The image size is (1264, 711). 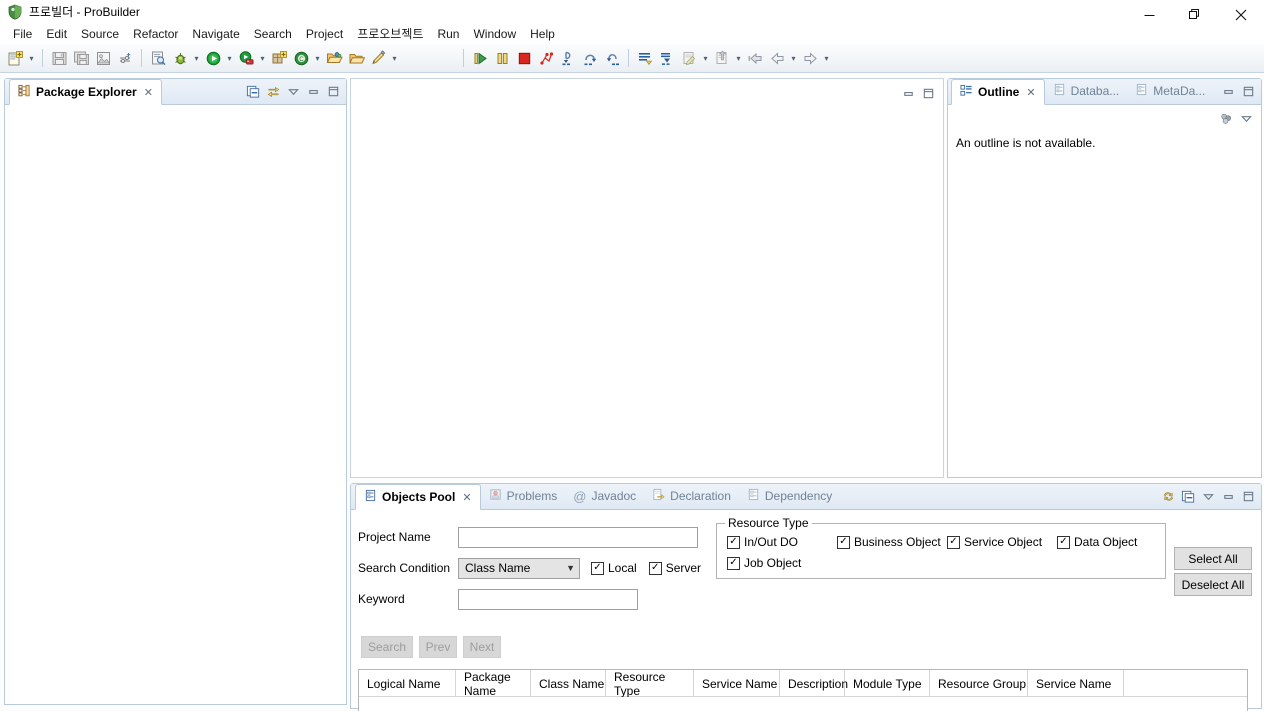 I want to click on tab-declaration: Declaration, so click(x=691, y=496).